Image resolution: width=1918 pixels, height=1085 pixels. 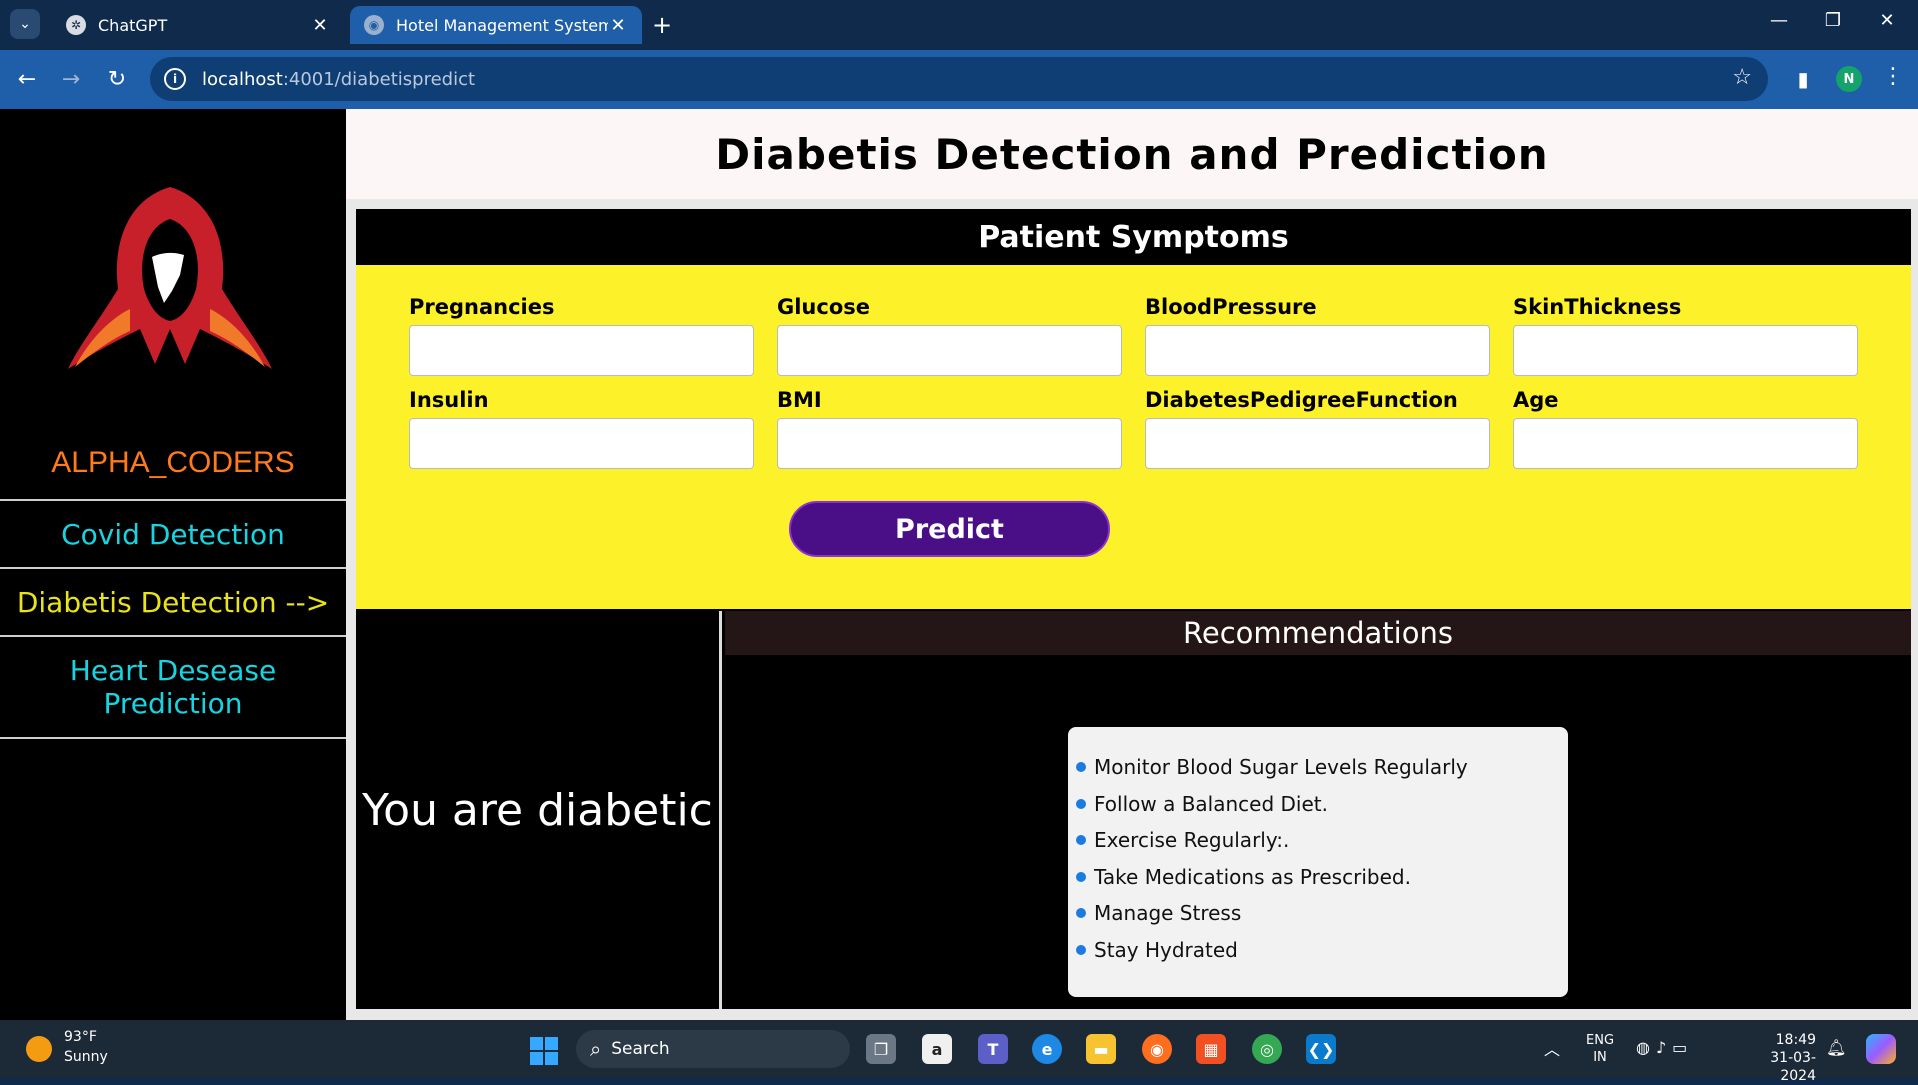 What do you see at coordinates (640, 1049) in the screenshot?
I see `search-label: Search` at bounding box center [640, 1049].